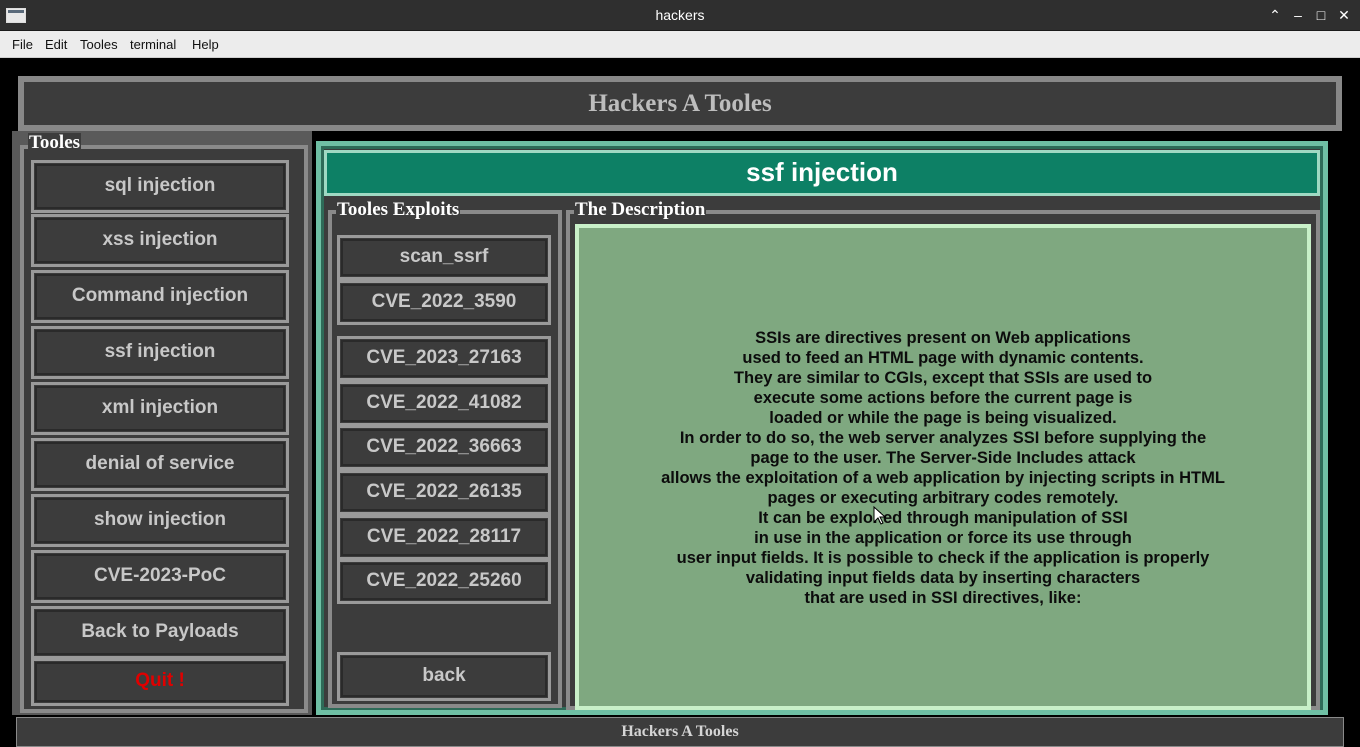 The image size is (1360, 747). Describe the element at coordinates (444, 257) in the screenshot. I see `scan-ssrf-button: scan_ssrf` at that location.